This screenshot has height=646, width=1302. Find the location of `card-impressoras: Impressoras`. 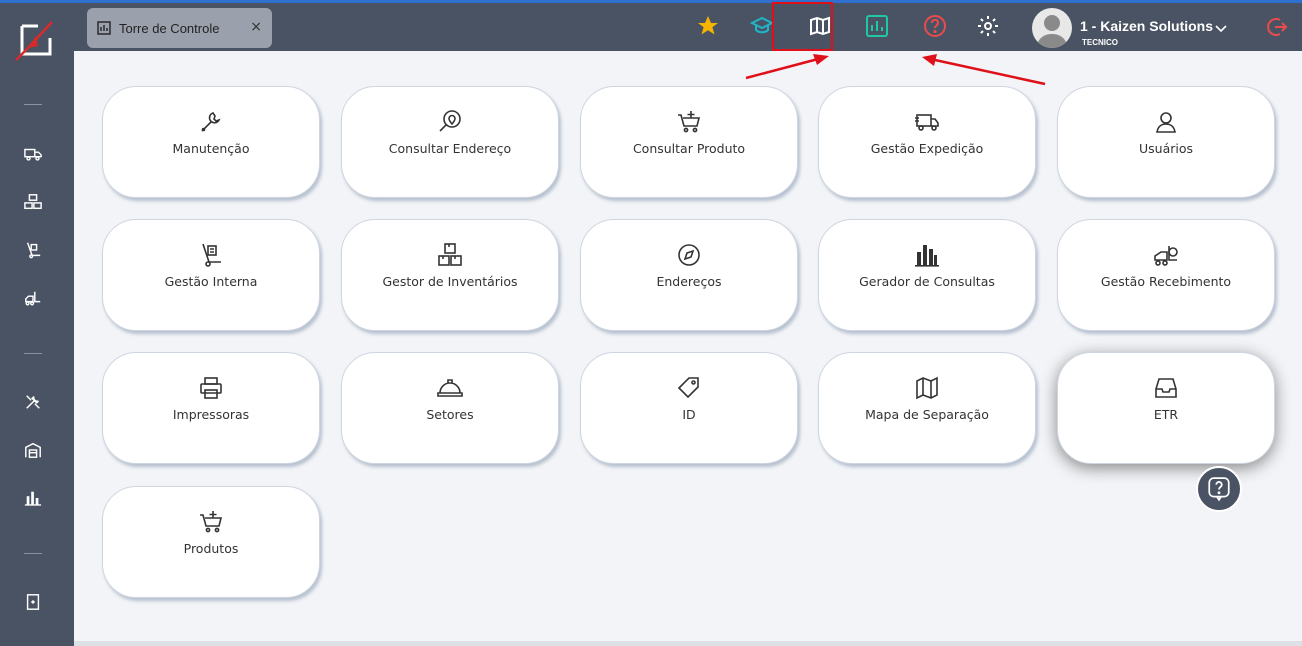

card-impressoras: Impressoras is located at coordinates (211, 408).